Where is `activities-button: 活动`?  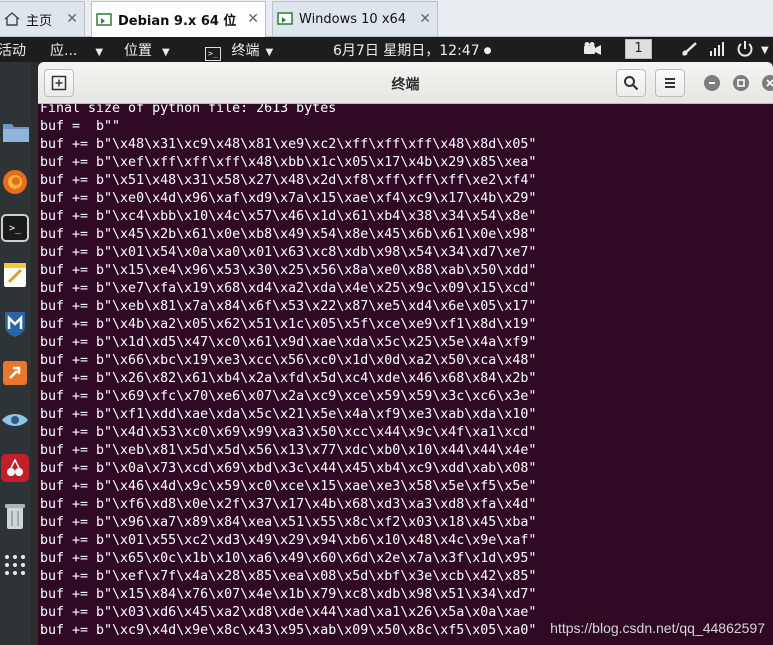
activities-button: 活动 is located at coordinates (13, 50).